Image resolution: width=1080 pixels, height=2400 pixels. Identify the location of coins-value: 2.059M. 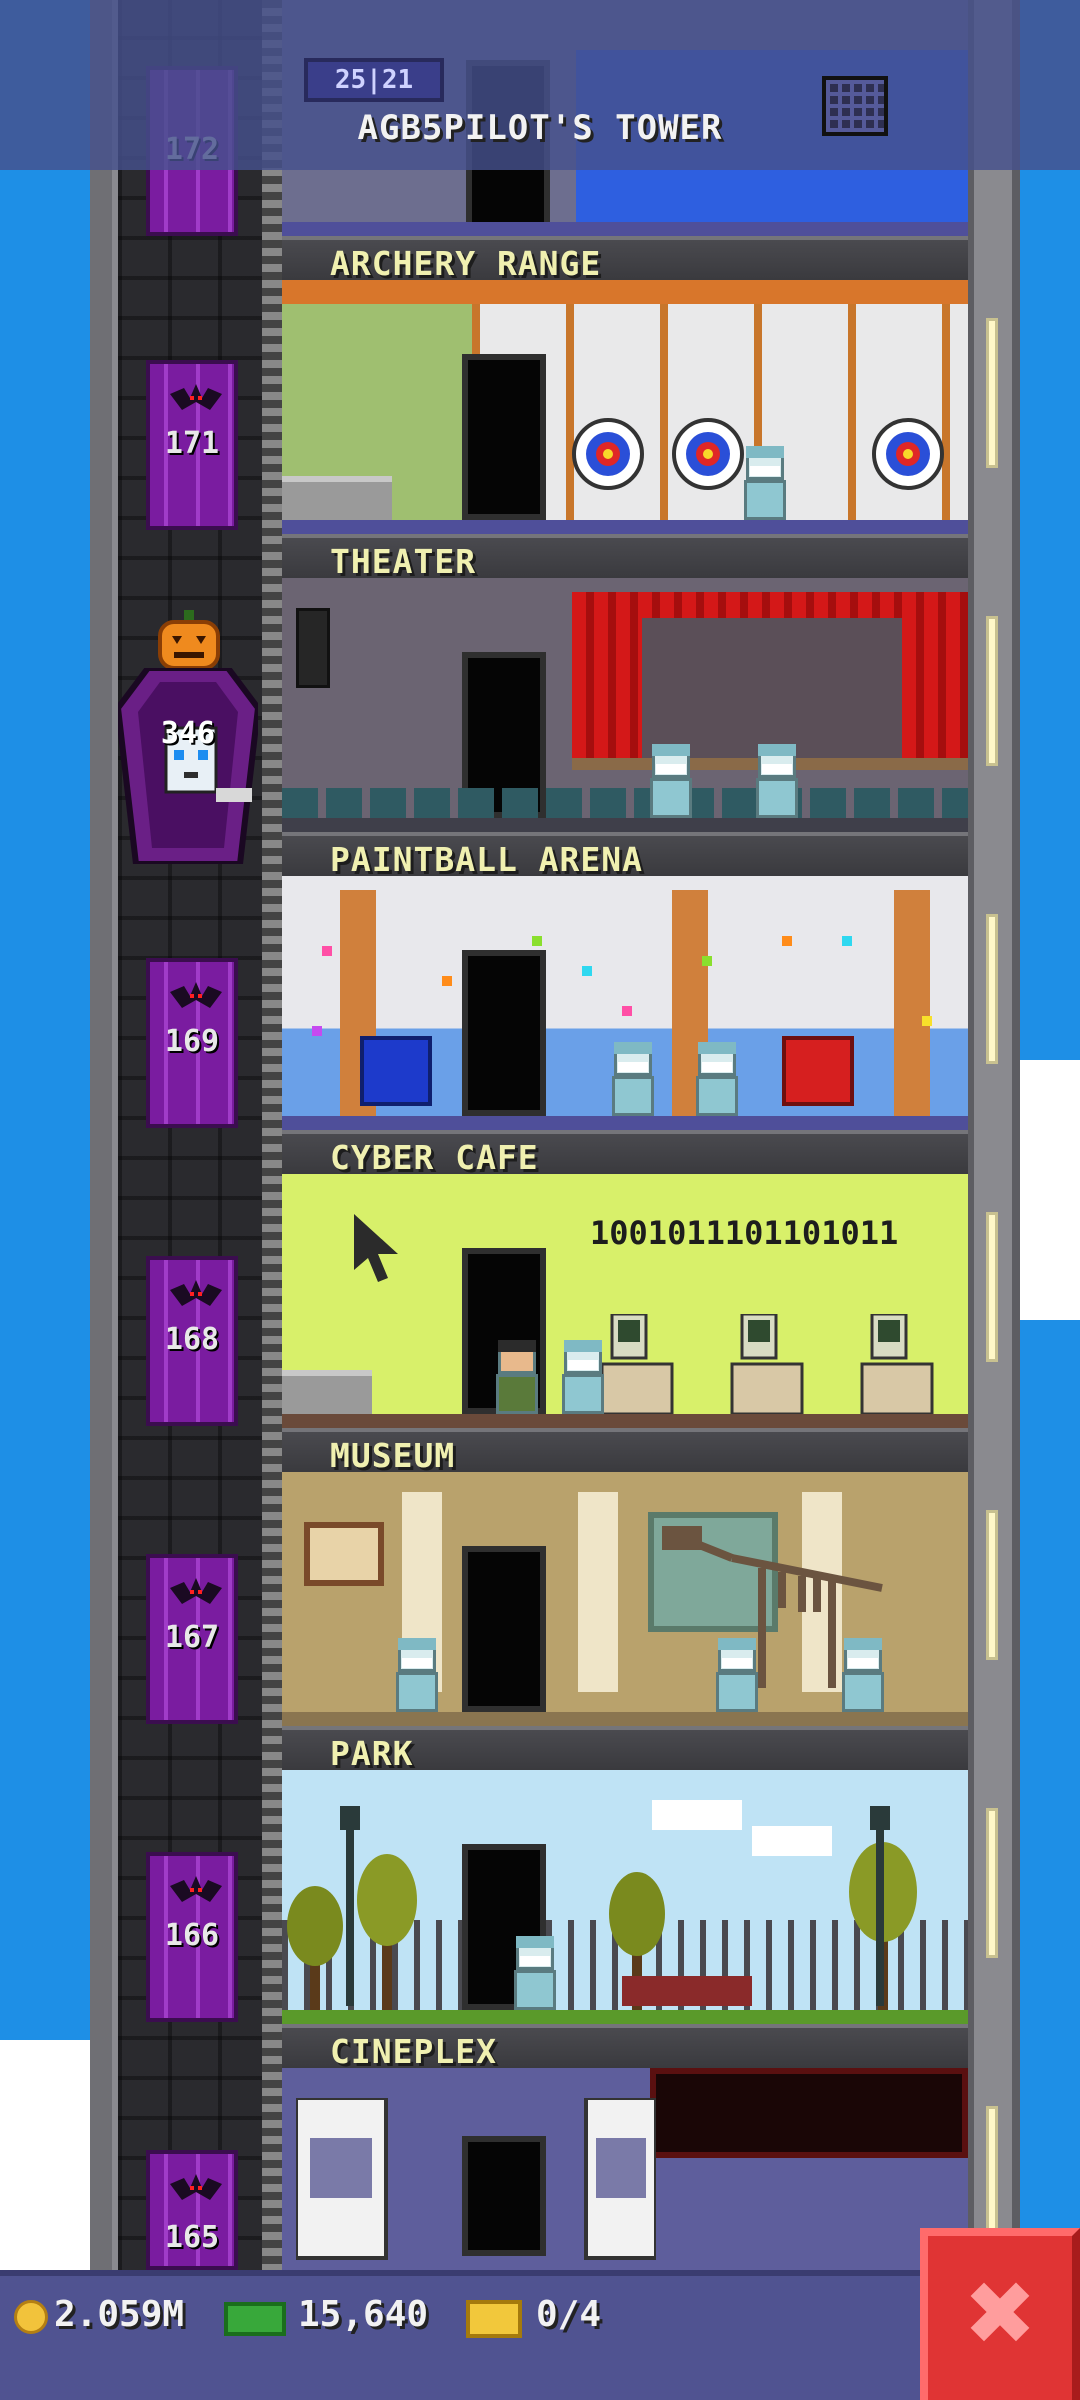
(119, 2314).